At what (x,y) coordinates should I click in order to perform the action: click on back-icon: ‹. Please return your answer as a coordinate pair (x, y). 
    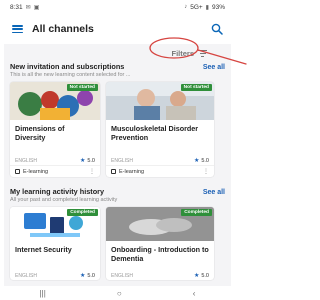
    Looking at the image, I should click on (194, 293).